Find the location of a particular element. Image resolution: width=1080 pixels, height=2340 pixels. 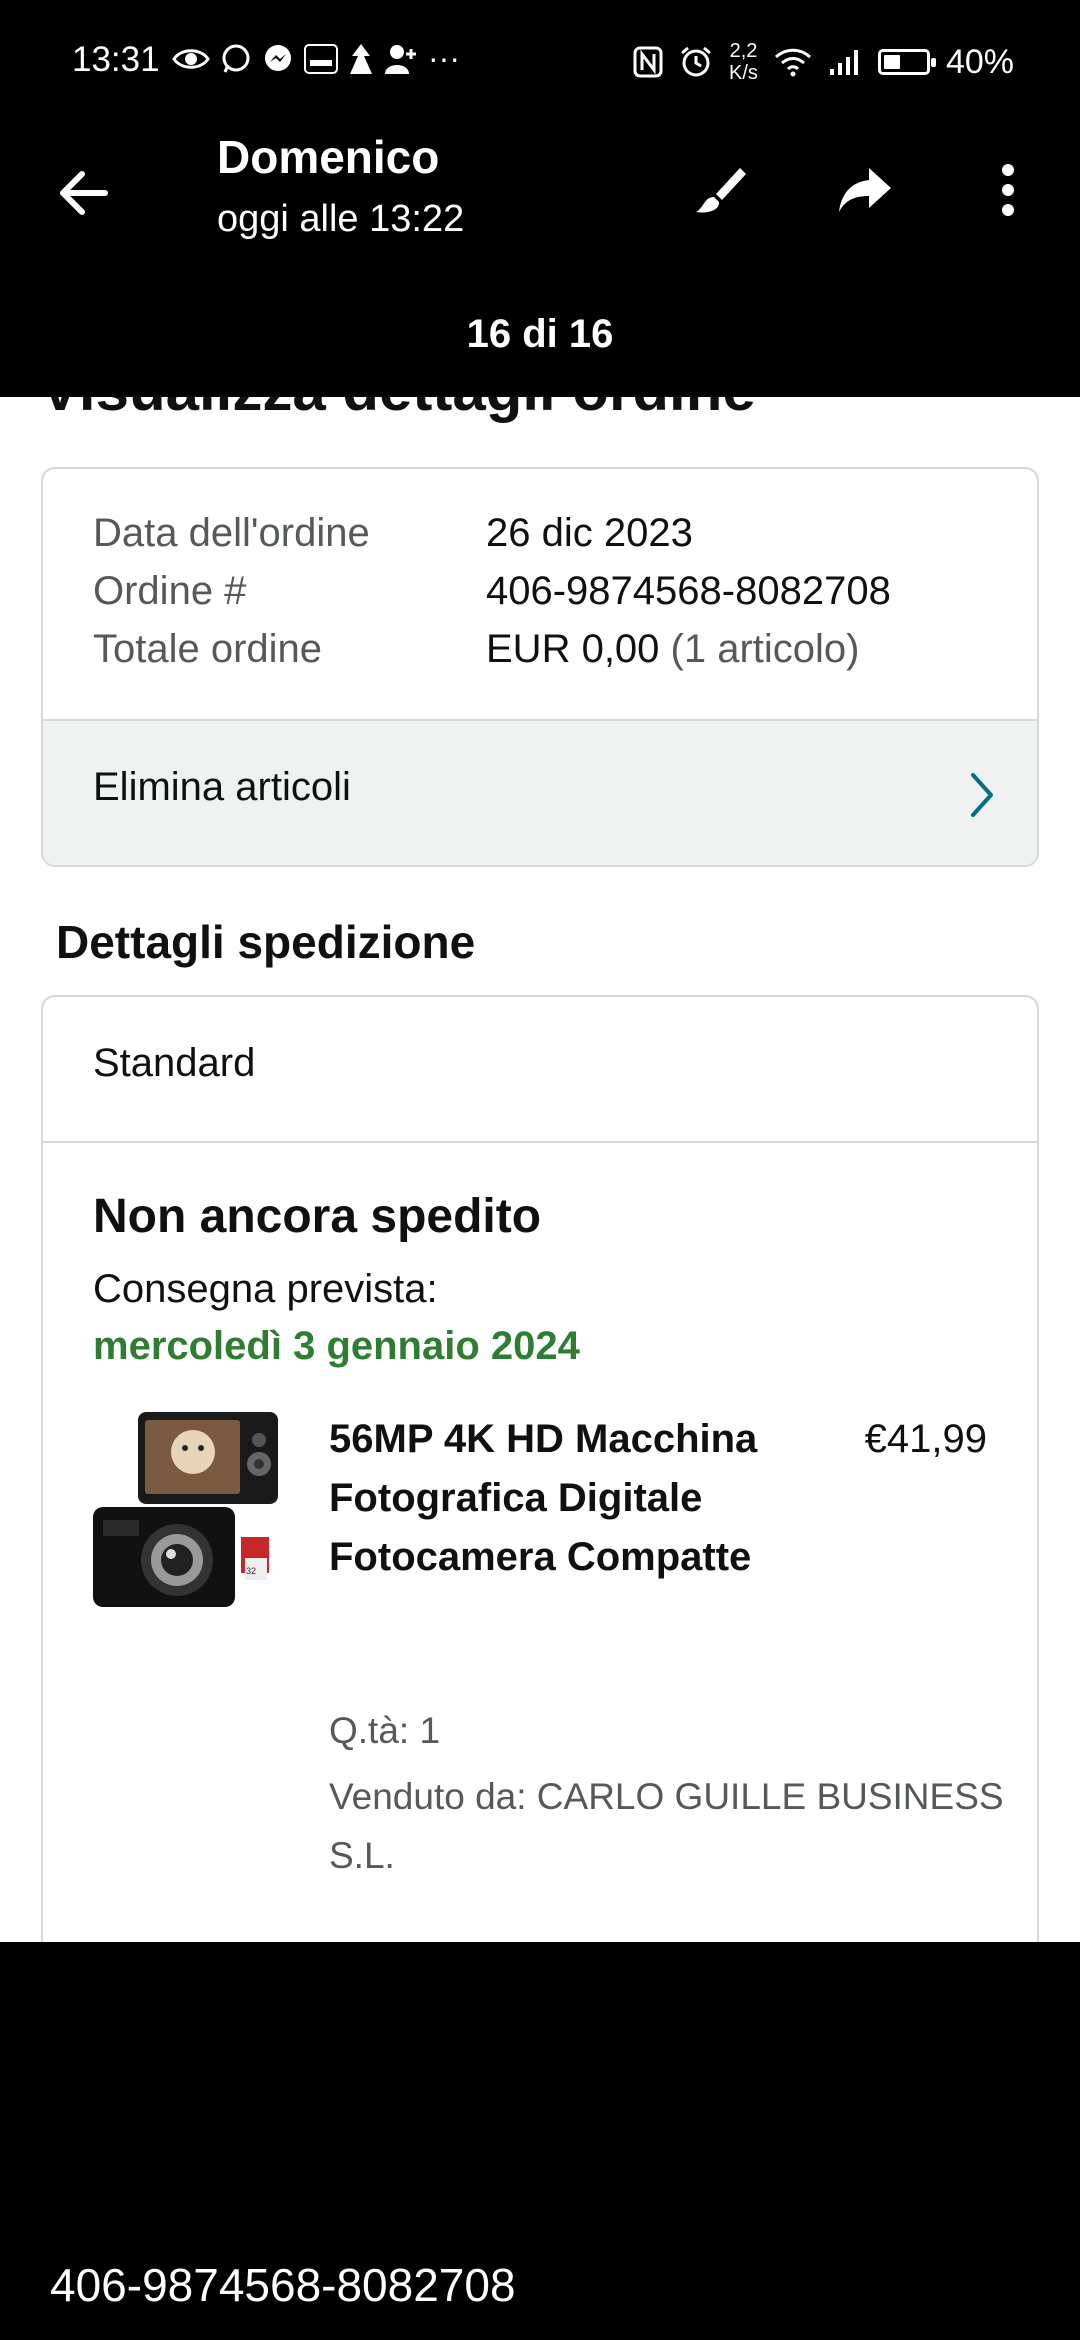

chevron-right-icon is located at coordinates (982, 795).